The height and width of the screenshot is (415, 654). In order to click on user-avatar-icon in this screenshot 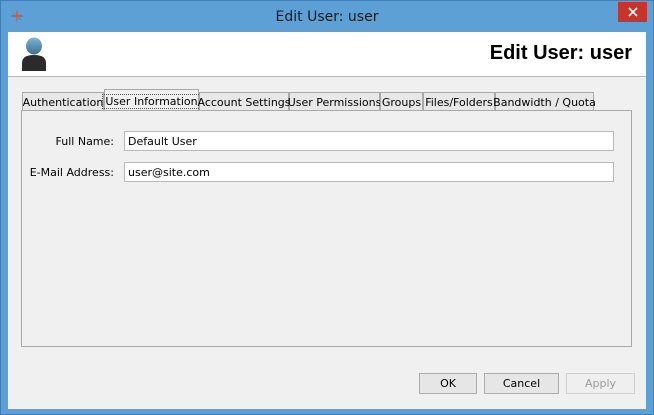, I will do `click(34, 54)`.